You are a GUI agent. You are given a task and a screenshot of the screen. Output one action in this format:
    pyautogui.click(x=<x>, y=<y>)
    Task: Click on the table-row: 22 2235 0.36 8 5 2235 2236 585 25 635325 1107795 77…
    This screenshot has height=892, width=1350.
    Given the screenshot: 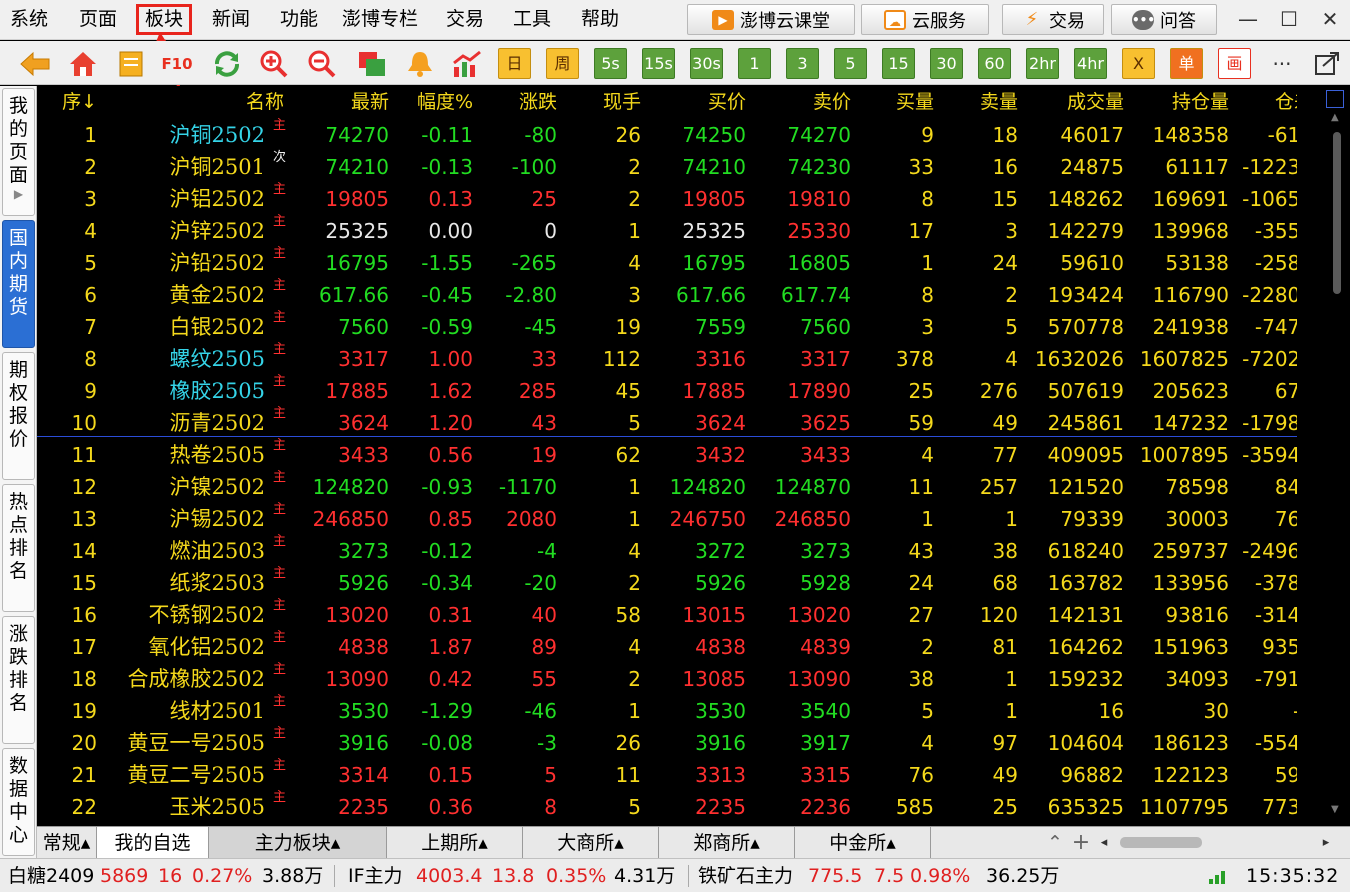 What is the action you would take?
    pyautogui.click(x=685, y=806)
    